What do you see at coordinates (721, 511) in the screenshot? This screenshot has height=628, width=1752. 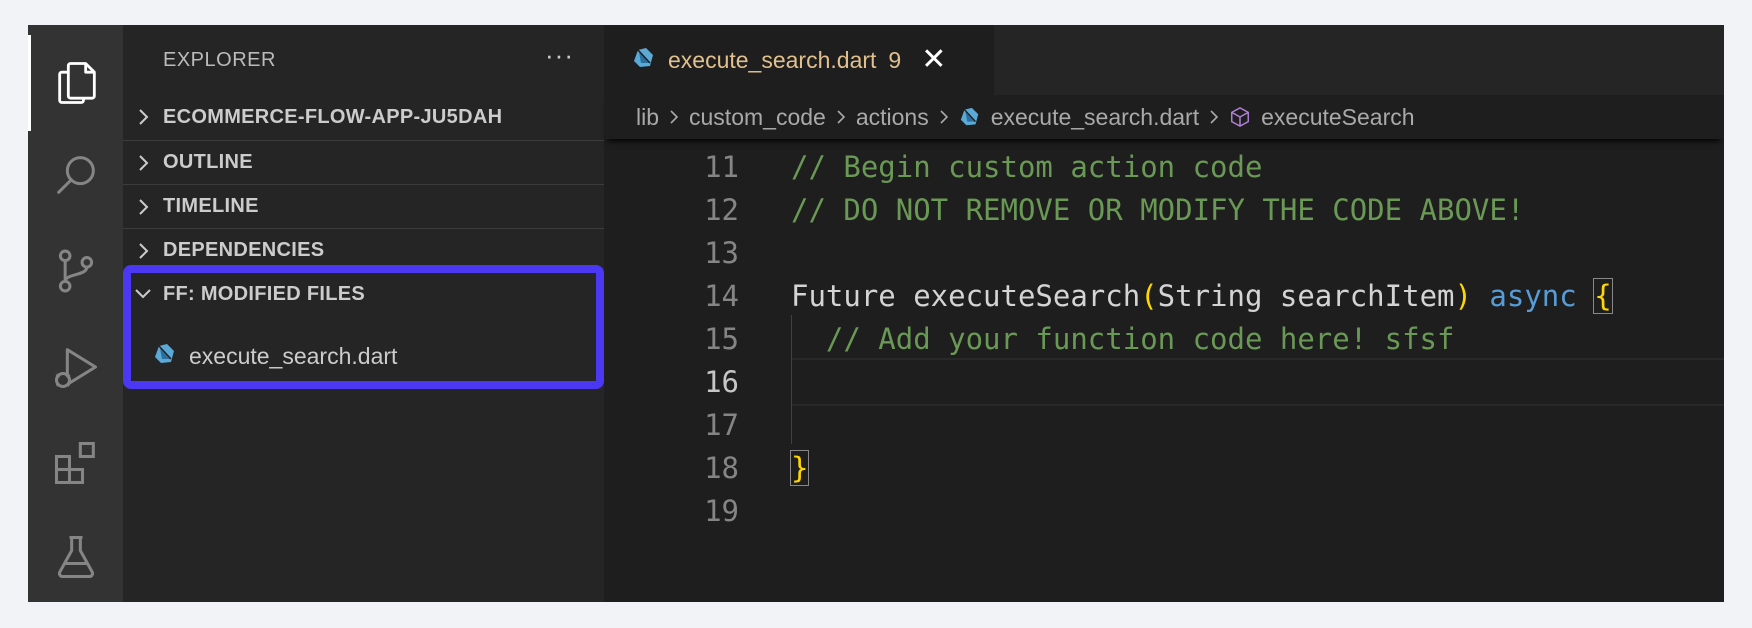 I see `line-number: 19` at bounding box center [721, 511].